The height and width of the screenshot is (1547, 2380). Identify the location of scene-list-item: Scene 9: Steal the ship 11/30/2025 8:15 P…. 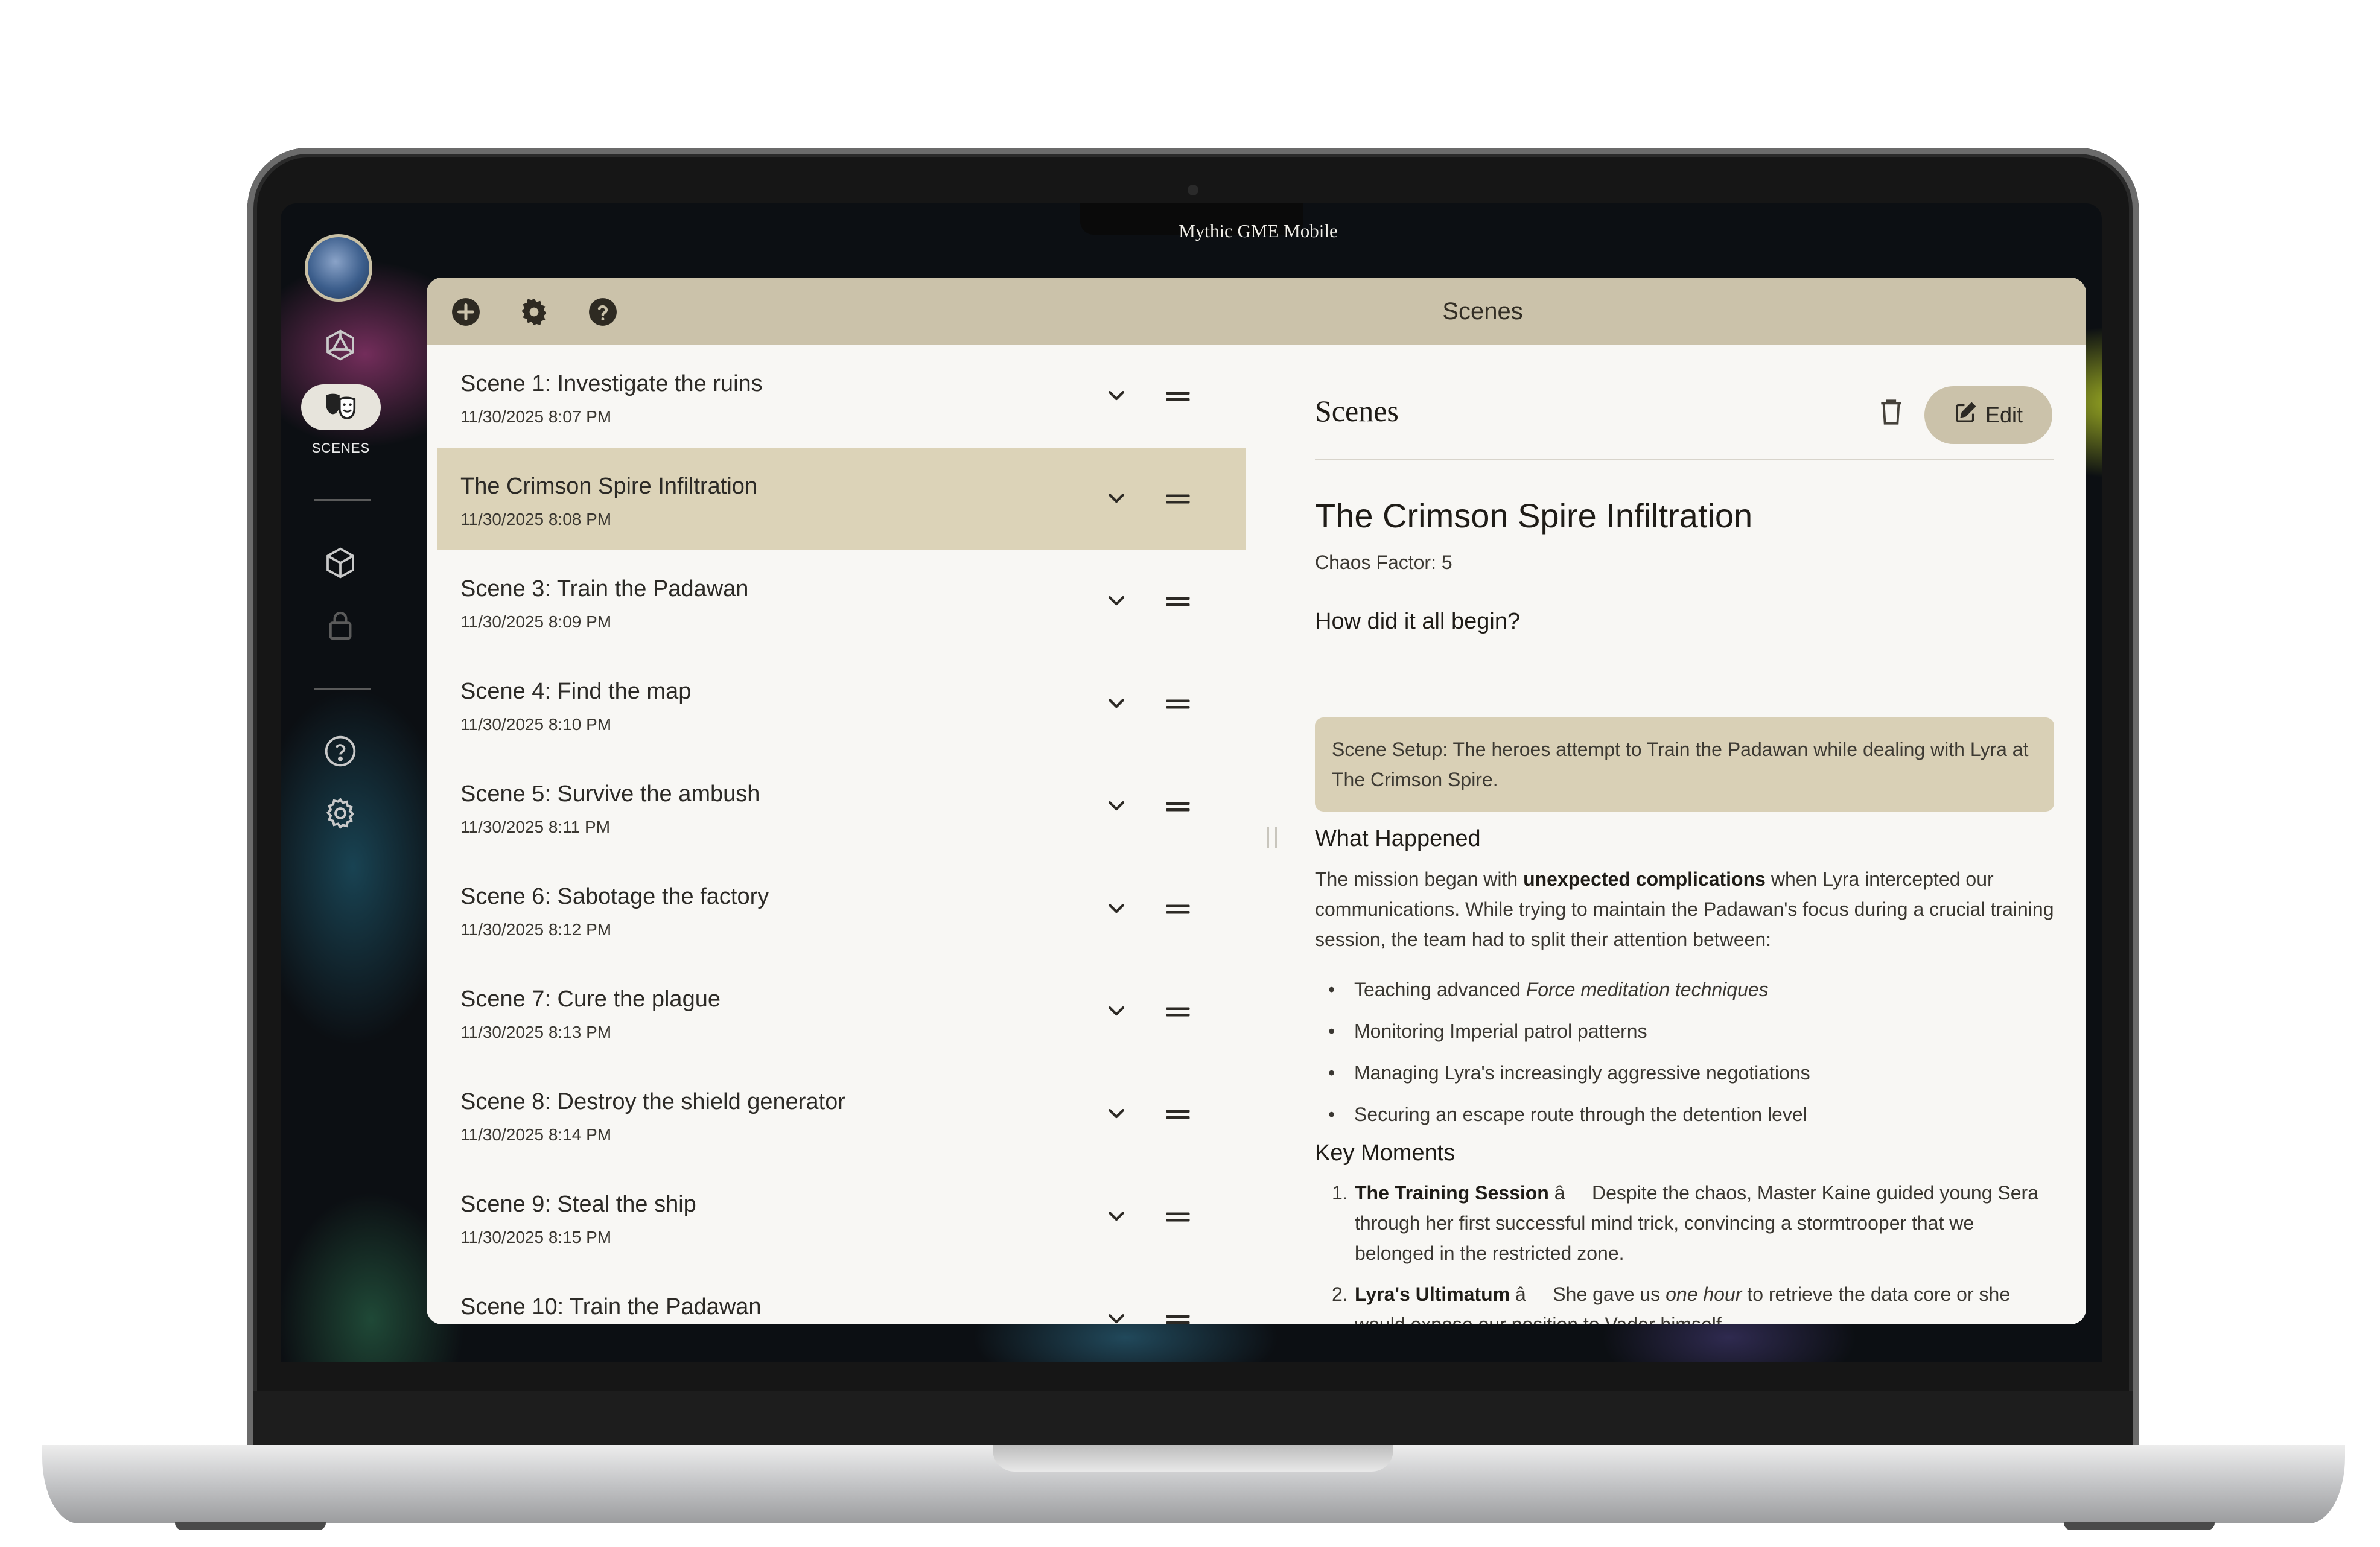
(842, 1217).